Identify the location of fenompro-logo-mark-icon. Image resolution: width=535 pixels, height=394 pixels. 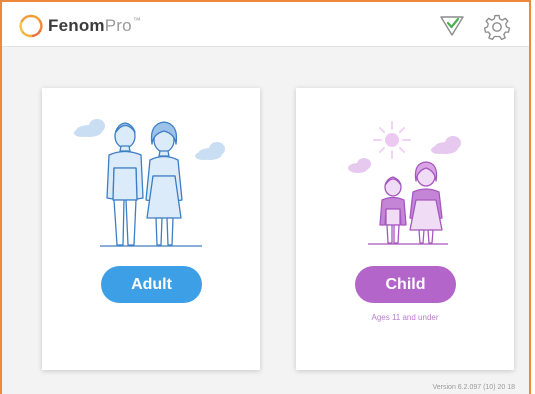
(31, 26).